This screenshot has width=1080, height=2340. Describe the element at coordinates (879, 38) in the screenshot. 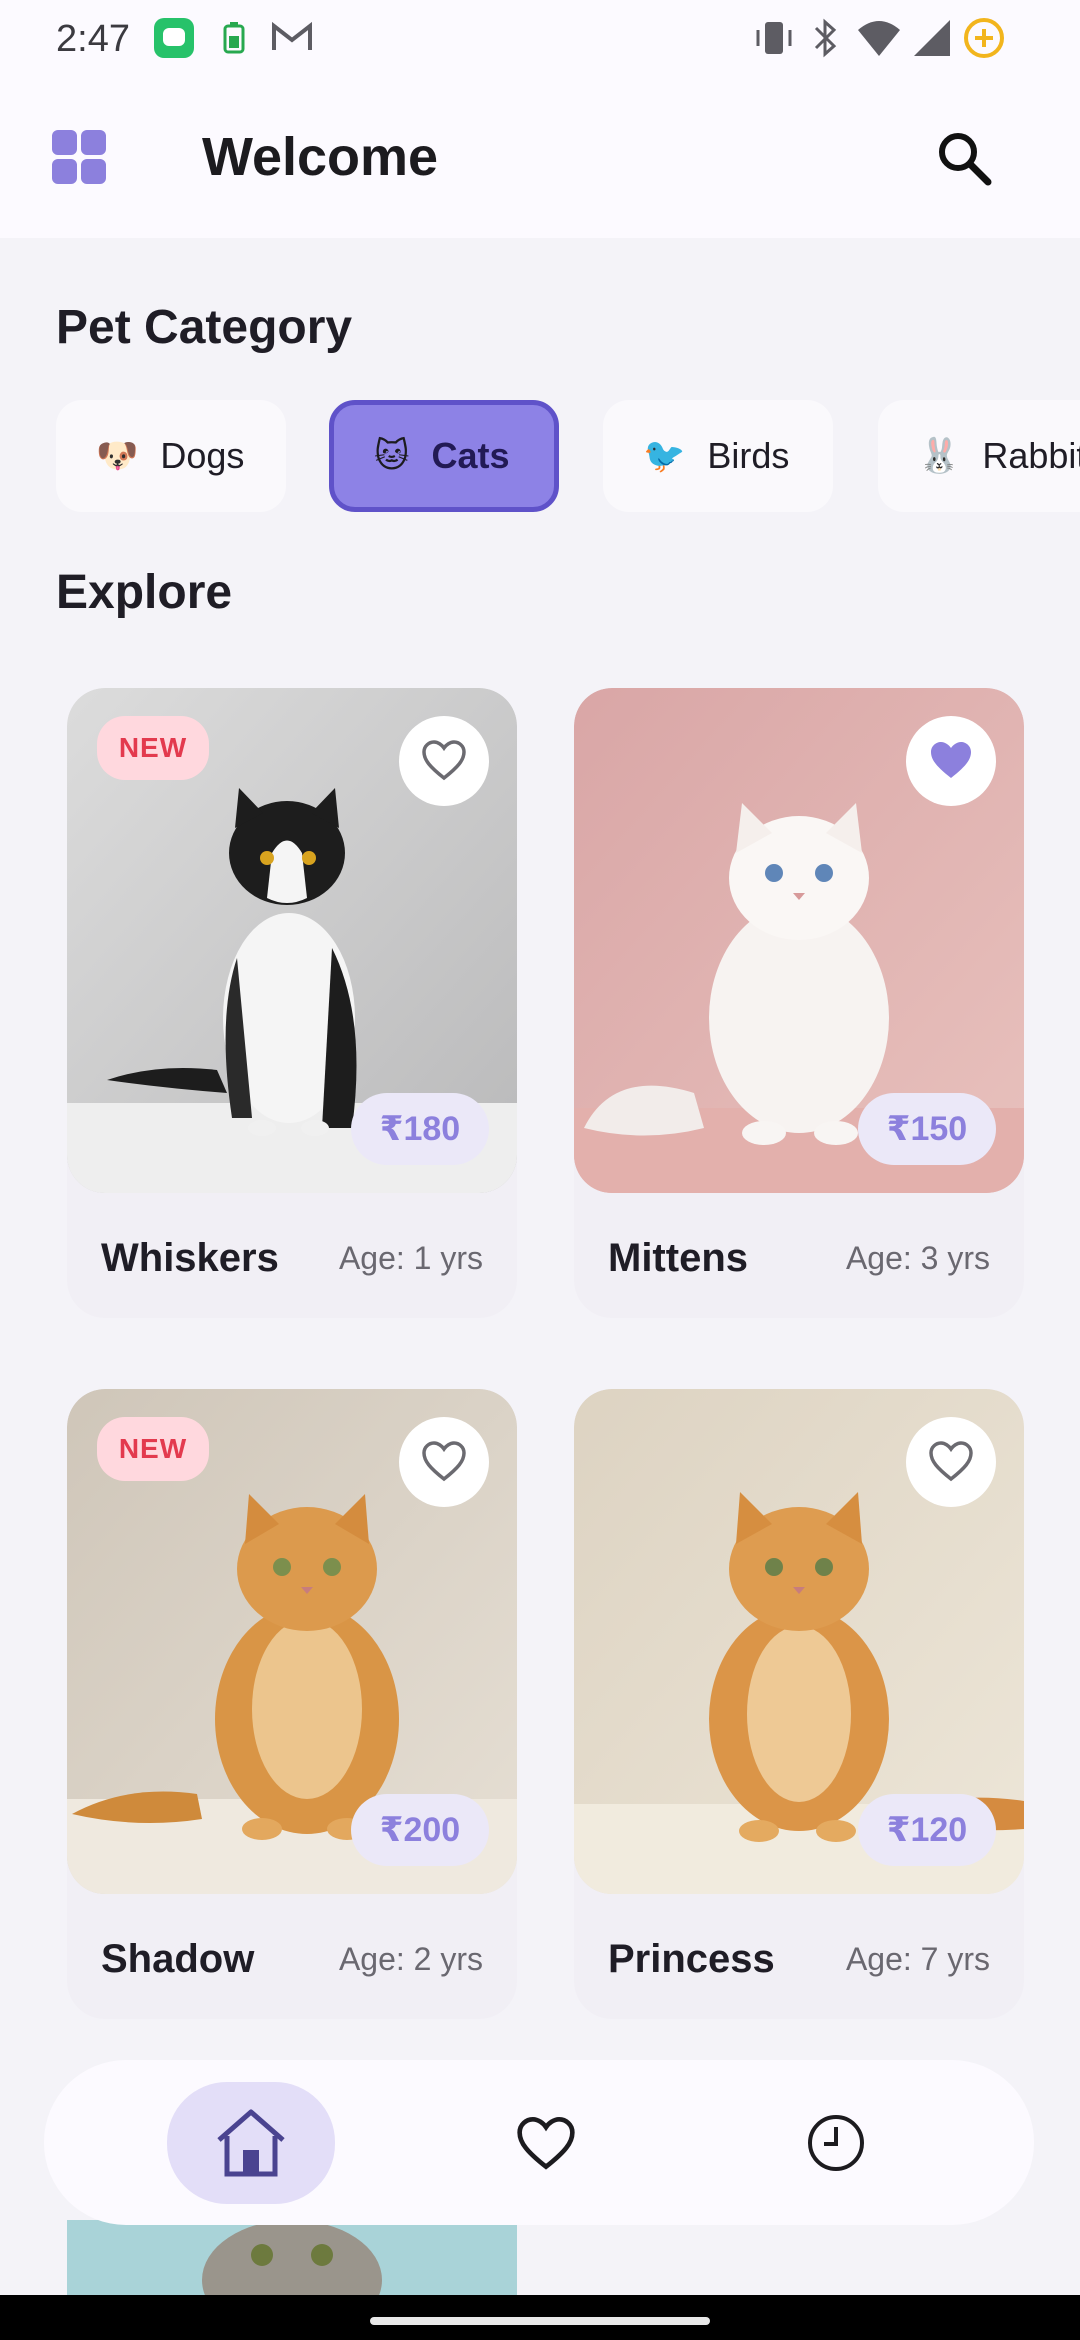

I see `wifi-icon` at that location.